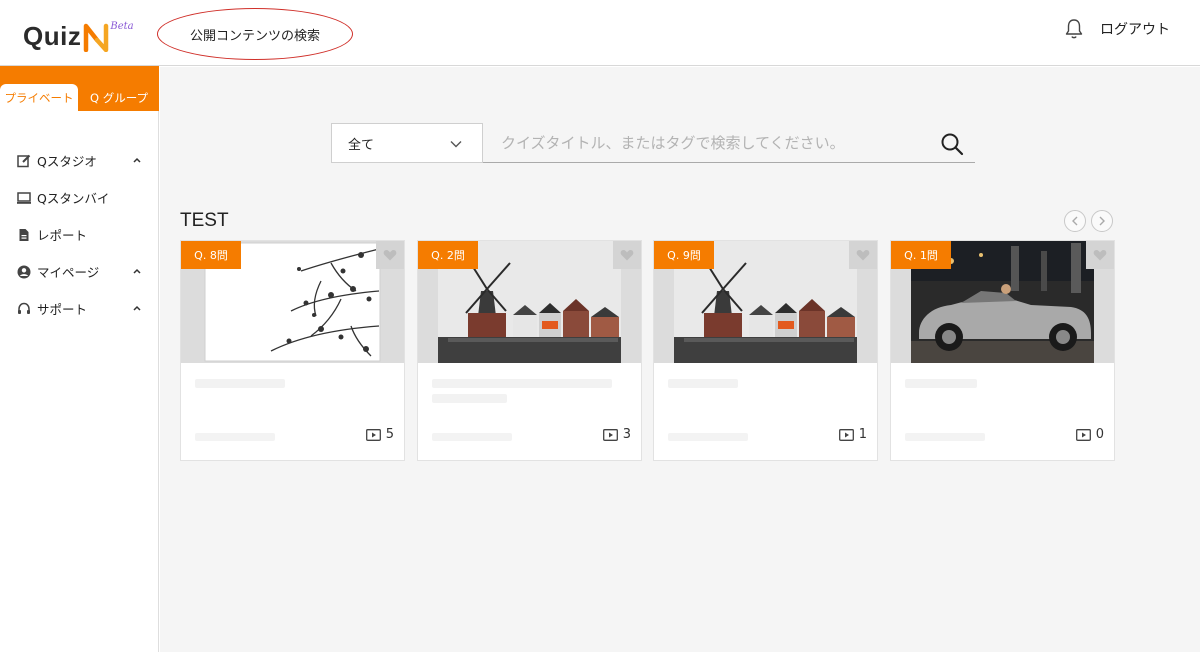  Describe the element at coordinates (67, 161) in the screenshot. I see `sidebar-item-label: Qスタジオ` at that location.